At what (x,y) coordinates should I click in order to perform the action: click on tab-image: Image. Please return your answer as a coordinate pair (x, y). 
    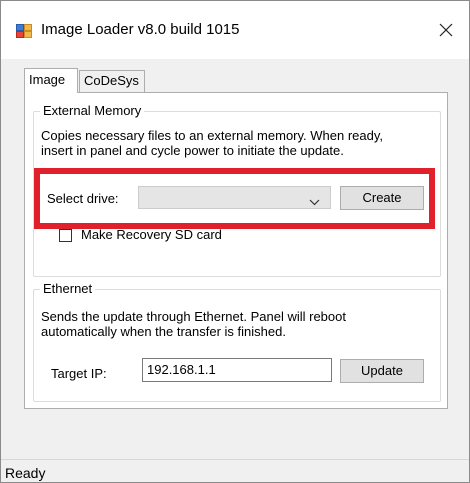
    Looking at the image, I should click on (51, 80).